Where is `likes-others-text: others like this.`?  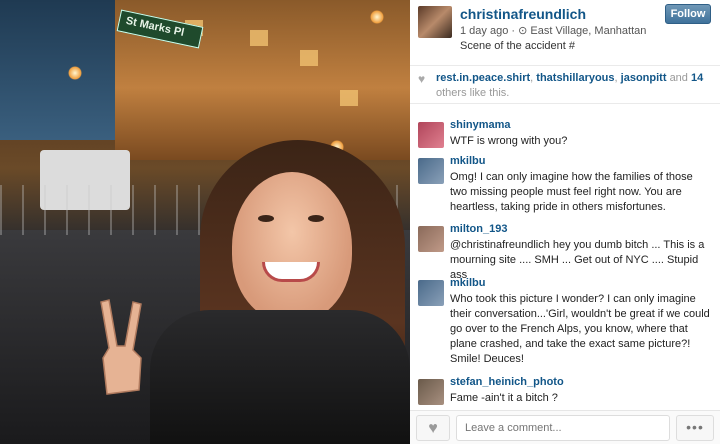
likes-others-text: others like this. is located at coordinates (473, 93).